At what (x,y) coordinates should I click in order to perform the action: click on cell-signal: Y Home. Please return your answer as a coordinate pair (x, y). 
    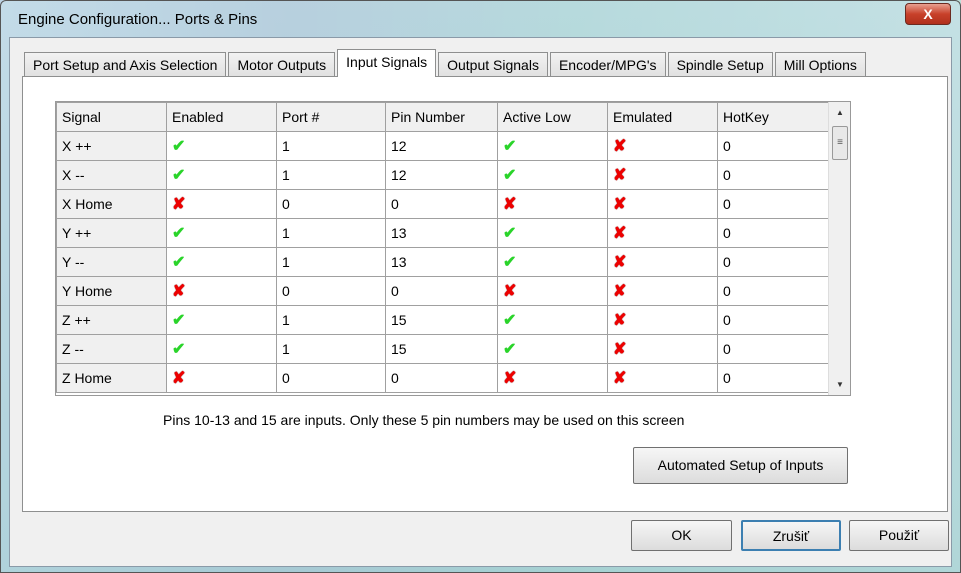
    Looking at the image, I should click on (111, 291).